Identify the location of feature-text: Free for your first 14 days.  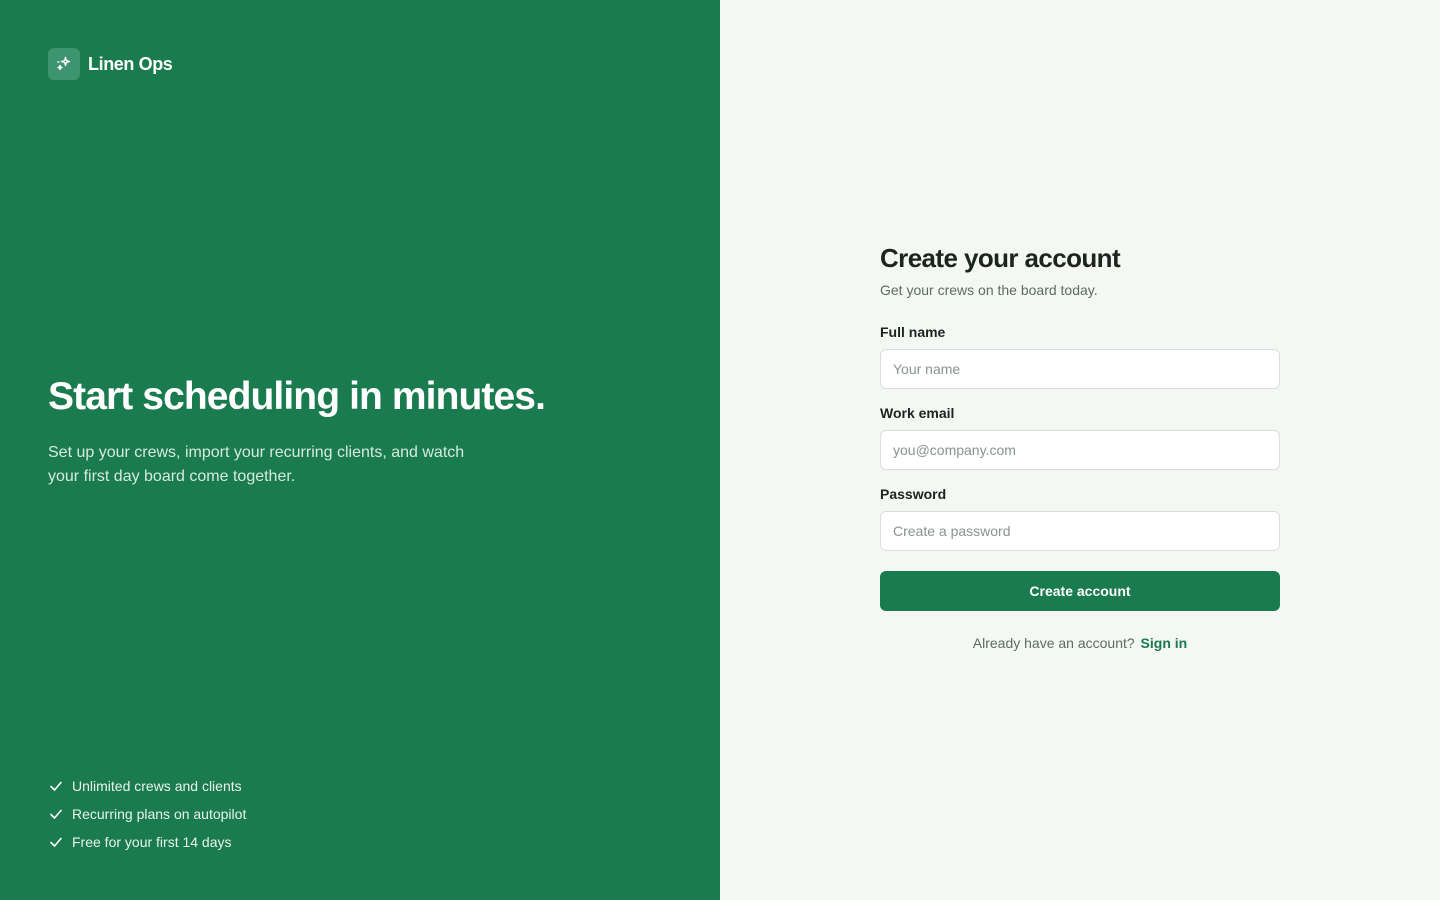
(152, 842).